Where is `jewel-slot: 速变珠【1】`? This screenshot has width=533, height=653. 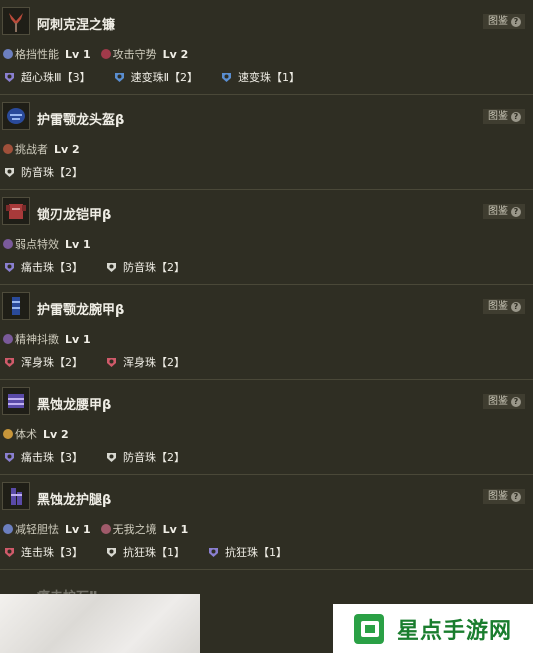
jewel-slot: 速变珠【1】 is located at coordinates (260, 77).